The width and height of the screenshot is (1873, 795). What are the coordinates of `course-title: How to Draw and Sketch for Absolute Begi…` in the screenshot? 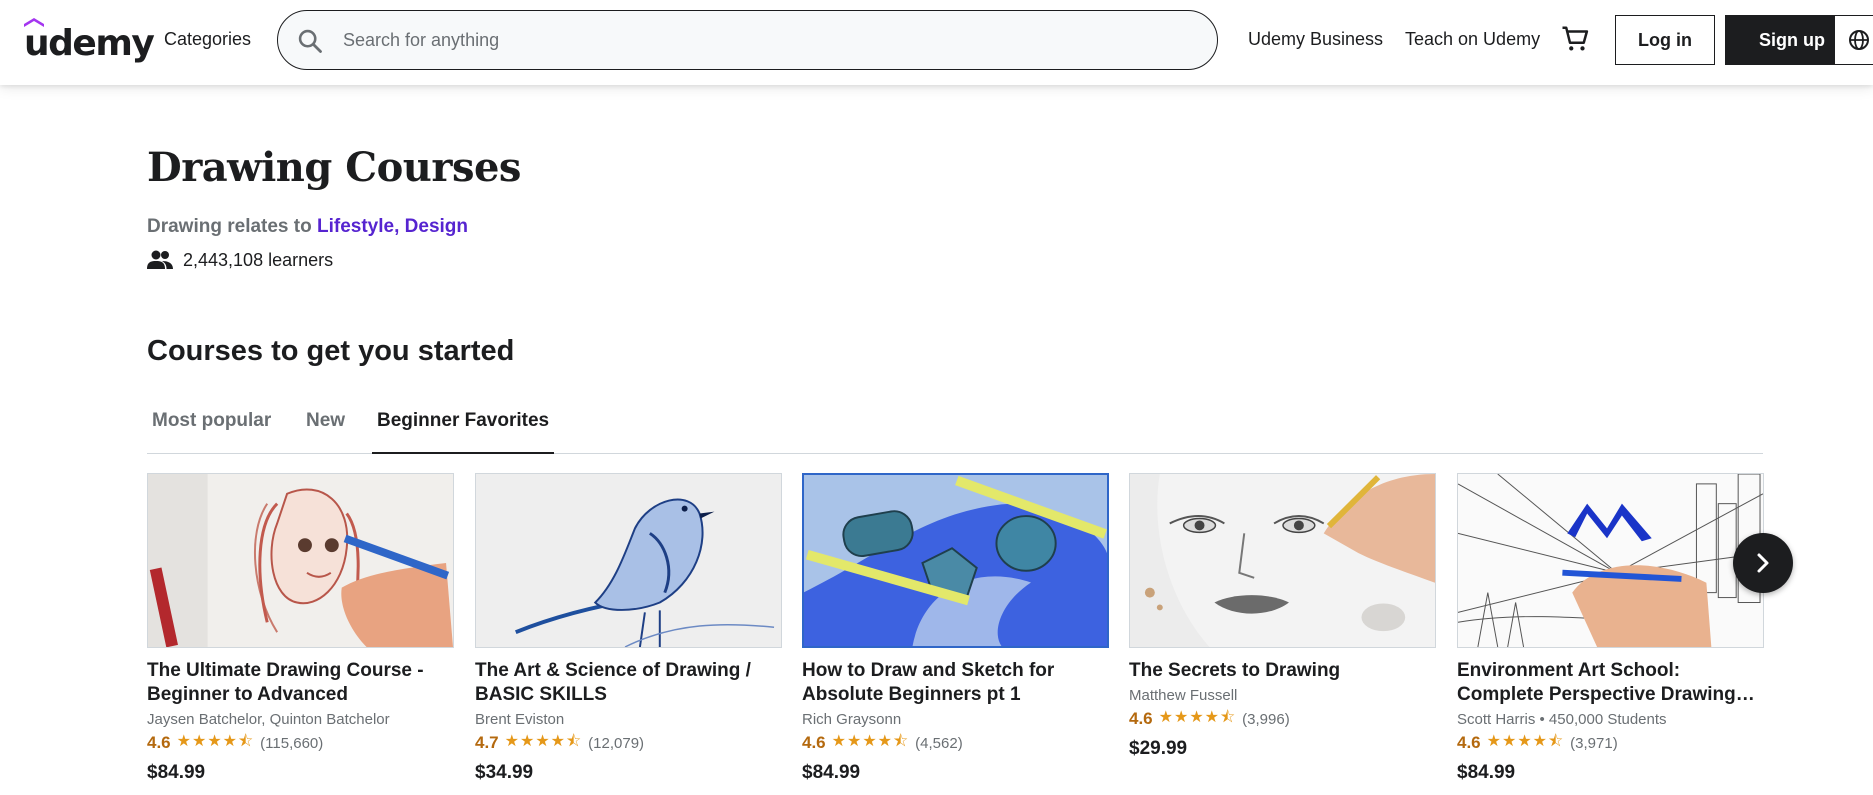 It's located at (955, 683).